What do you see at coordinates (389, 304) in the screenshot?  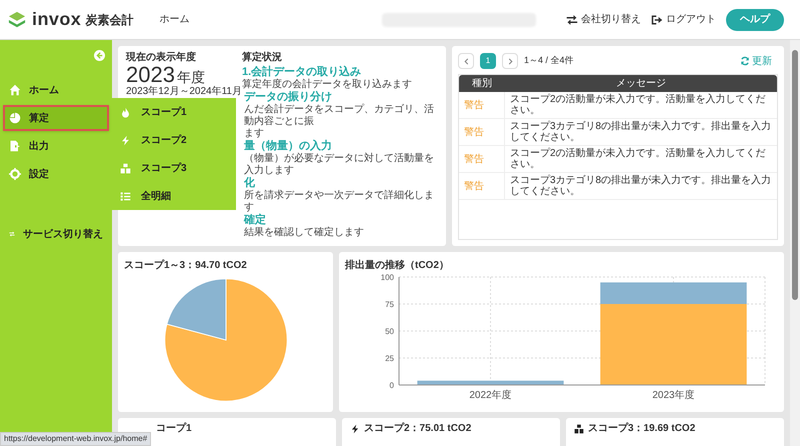 I see `axis-tick-label: 75` at bounding box center [389, 304].